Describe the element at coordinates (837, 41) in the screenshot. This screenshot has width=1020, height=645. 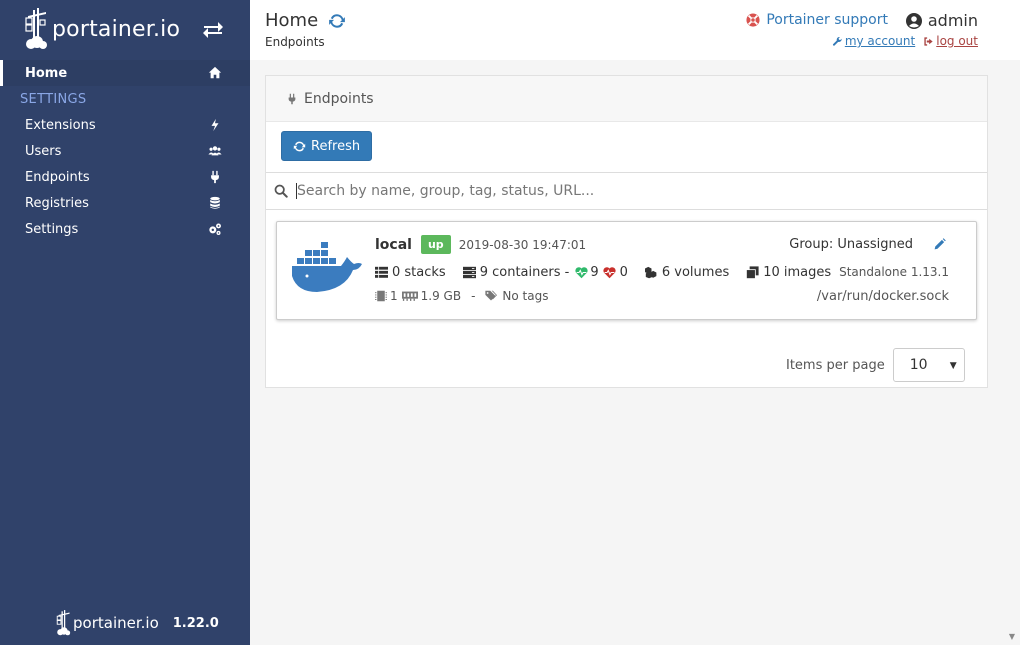
I see `wrench-icon` at that location.